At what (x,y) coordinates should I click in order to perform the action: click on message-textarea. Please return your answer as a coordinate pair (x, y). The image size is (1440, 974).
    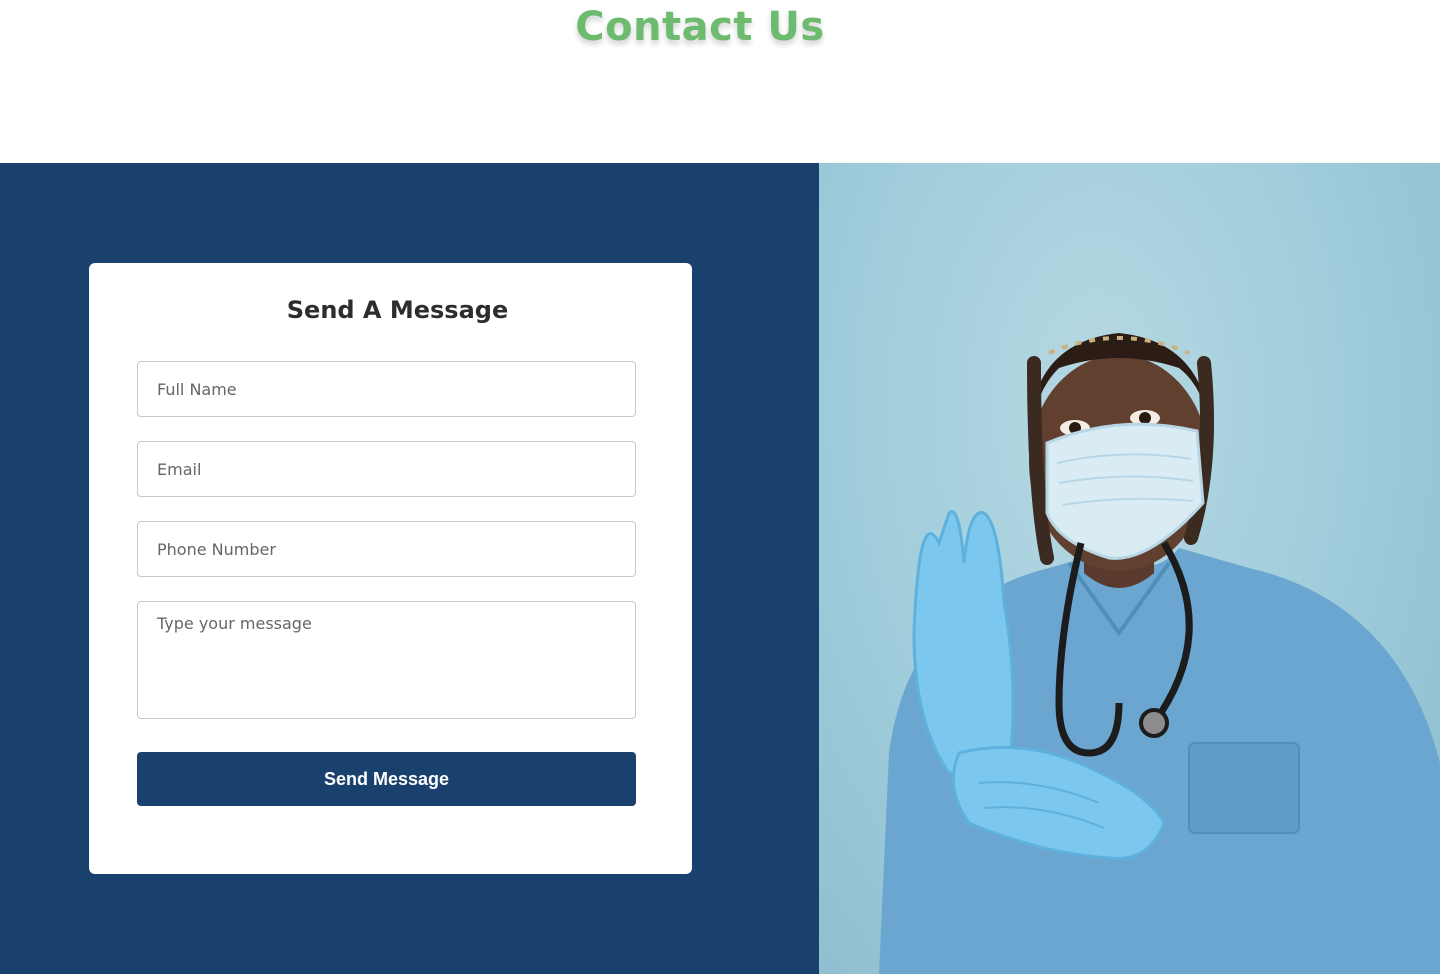
    Looking at the image, I should click on (386, 660).